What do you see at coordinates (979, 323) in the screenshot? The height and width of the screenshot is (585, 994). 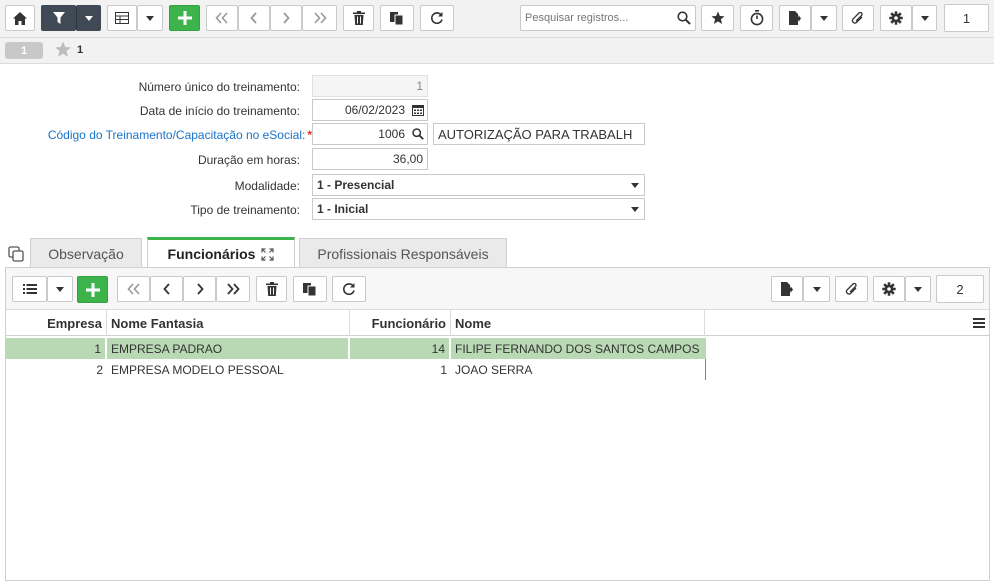 I see `column-menu-icon` at bounding box center [979, 323].